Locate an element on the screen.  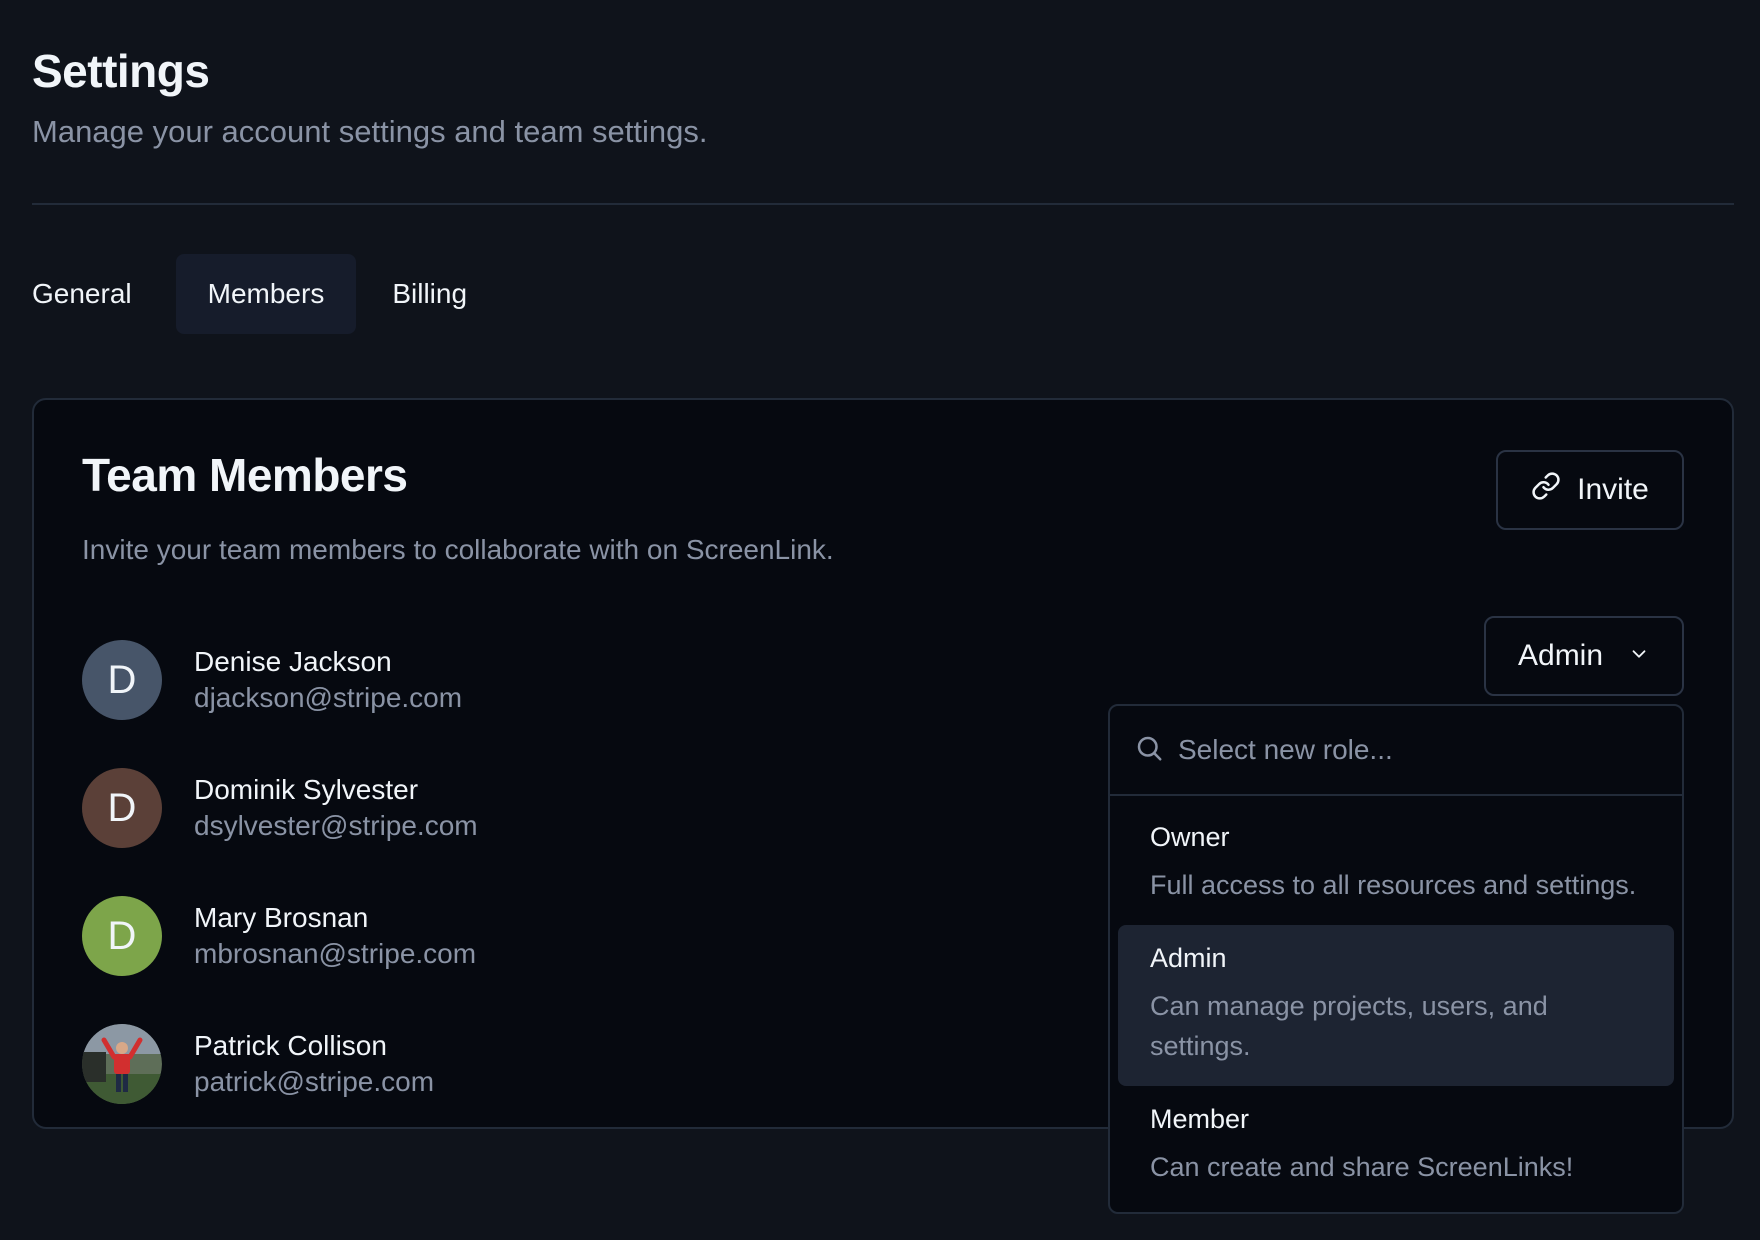
avatar-photo is located at coordinates (122, 1064).